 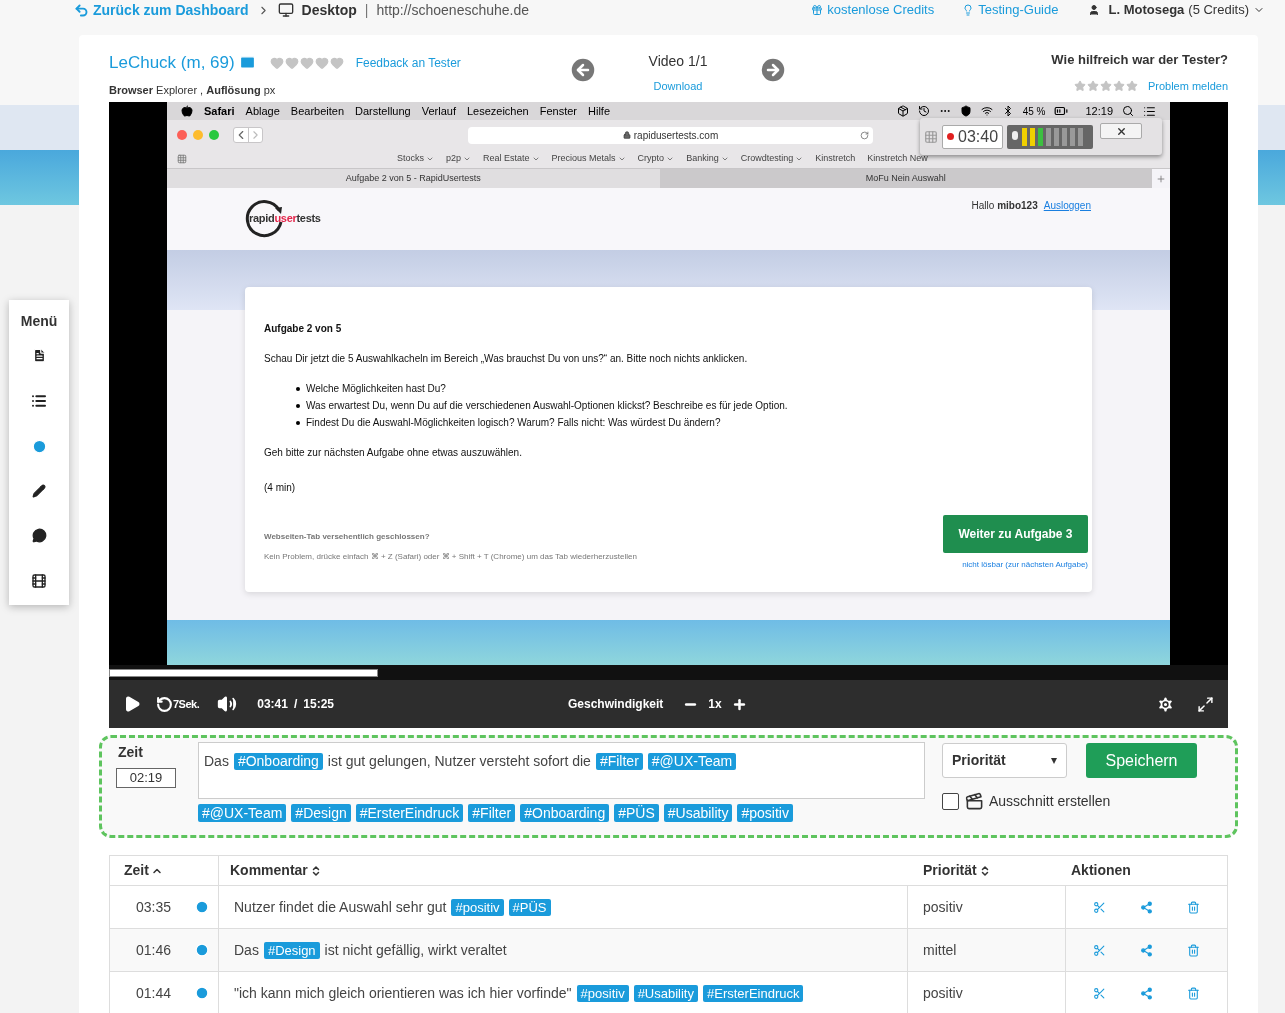 What do you see at coordinates (1105, 85) in the screenshot?
I see `star-rating` at bounding box center [1105, 85].